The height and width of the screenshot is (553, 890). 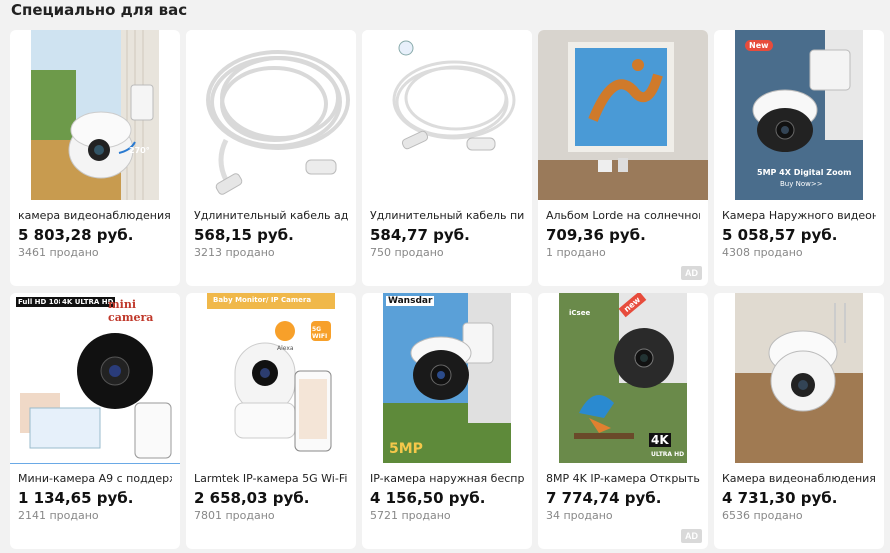 What do you see at coordinates (799, 478) in the screenshot?
I see `product-title: Камера видеонаблюдения ANBIUX` at bounding box center [799, 478].